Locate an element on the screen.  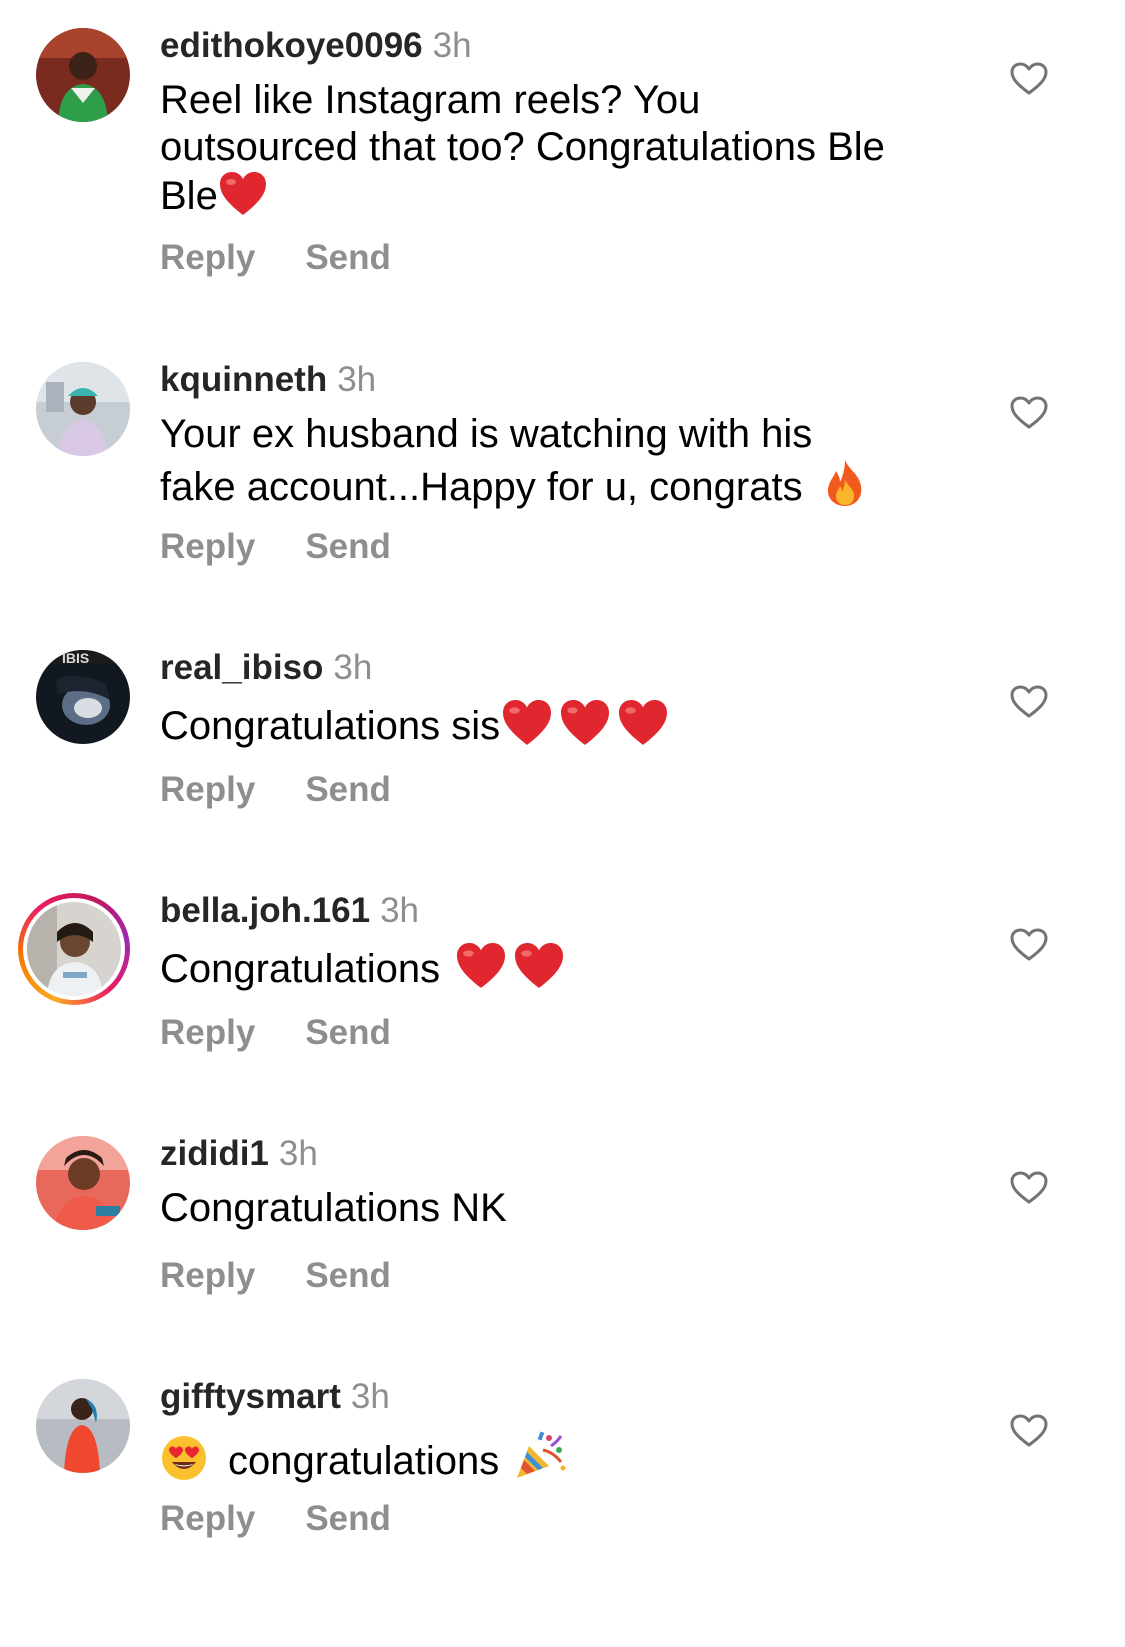
comment-meta: zididi1 3h is located at coordinates (239, 1154).